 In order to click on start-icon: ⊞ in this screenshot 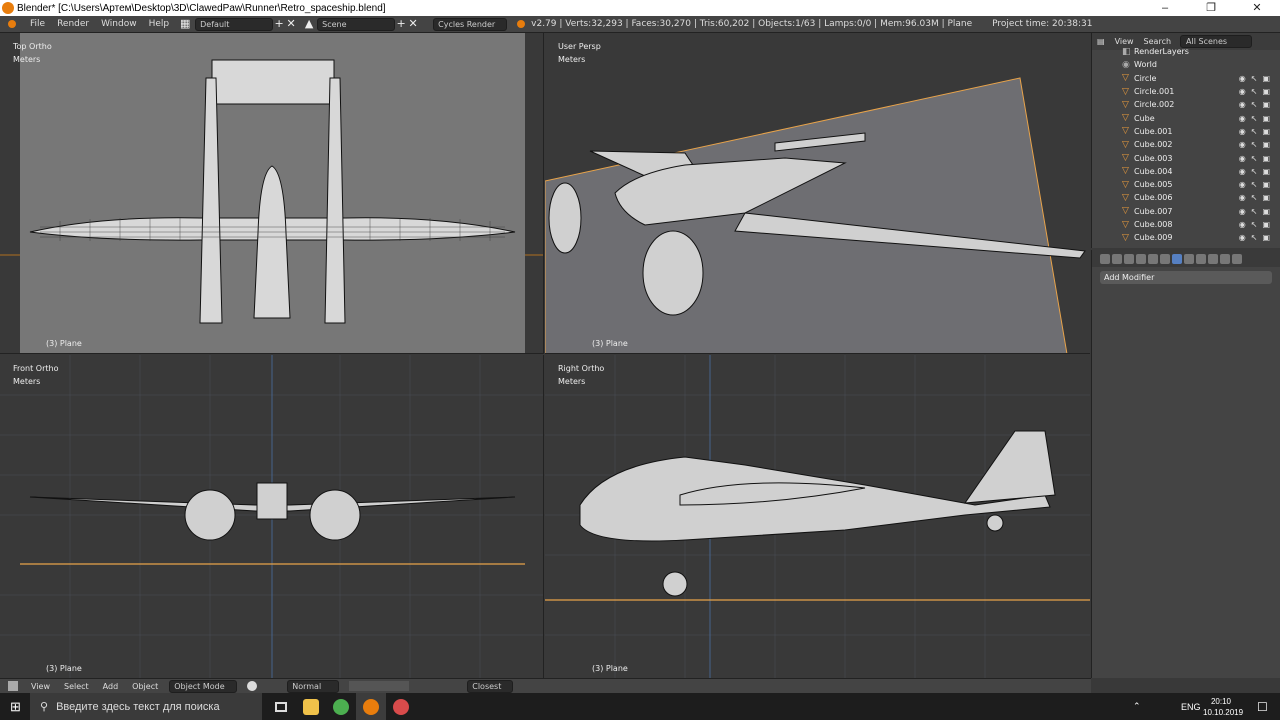, I will do `click(15, 707)`.